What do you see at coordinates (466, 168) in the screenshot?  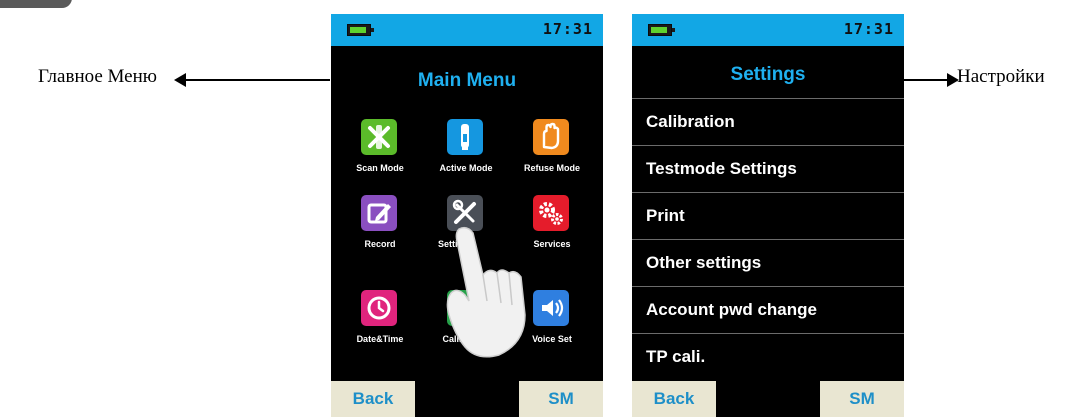 I see `menu-item-label: Active Mode` at bounding box center [466, 168].